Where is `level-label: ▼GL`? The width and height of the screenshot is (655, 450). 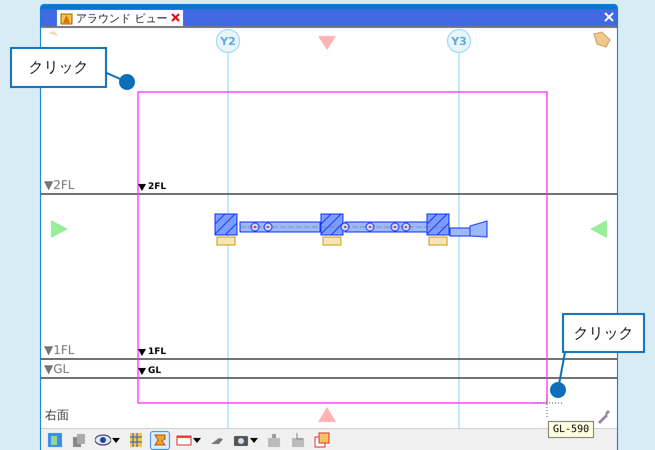 level-label: ▼GL is located at coordinates (57, 369).